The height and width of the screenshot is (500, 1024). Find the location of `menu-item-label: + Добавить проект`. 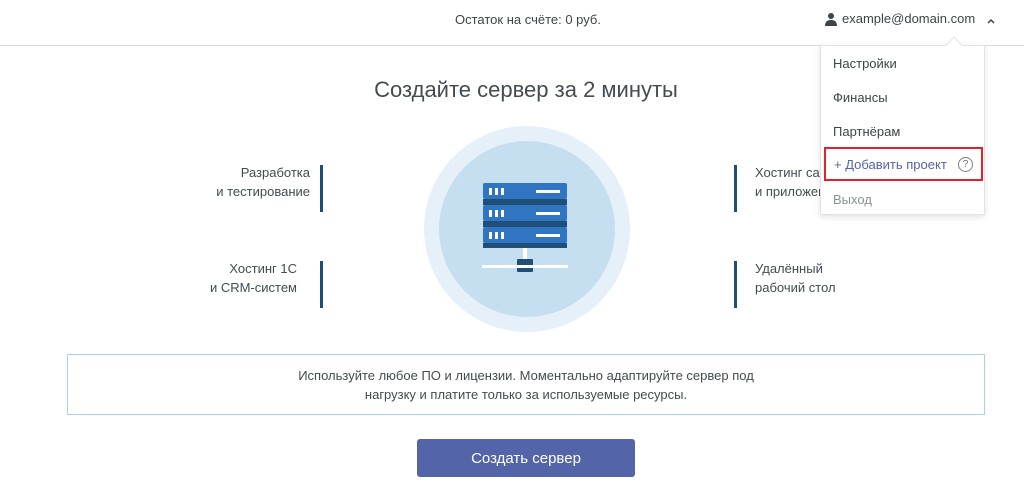

menu-item-label: + Добавить проект is located at coordinates (890, 164).